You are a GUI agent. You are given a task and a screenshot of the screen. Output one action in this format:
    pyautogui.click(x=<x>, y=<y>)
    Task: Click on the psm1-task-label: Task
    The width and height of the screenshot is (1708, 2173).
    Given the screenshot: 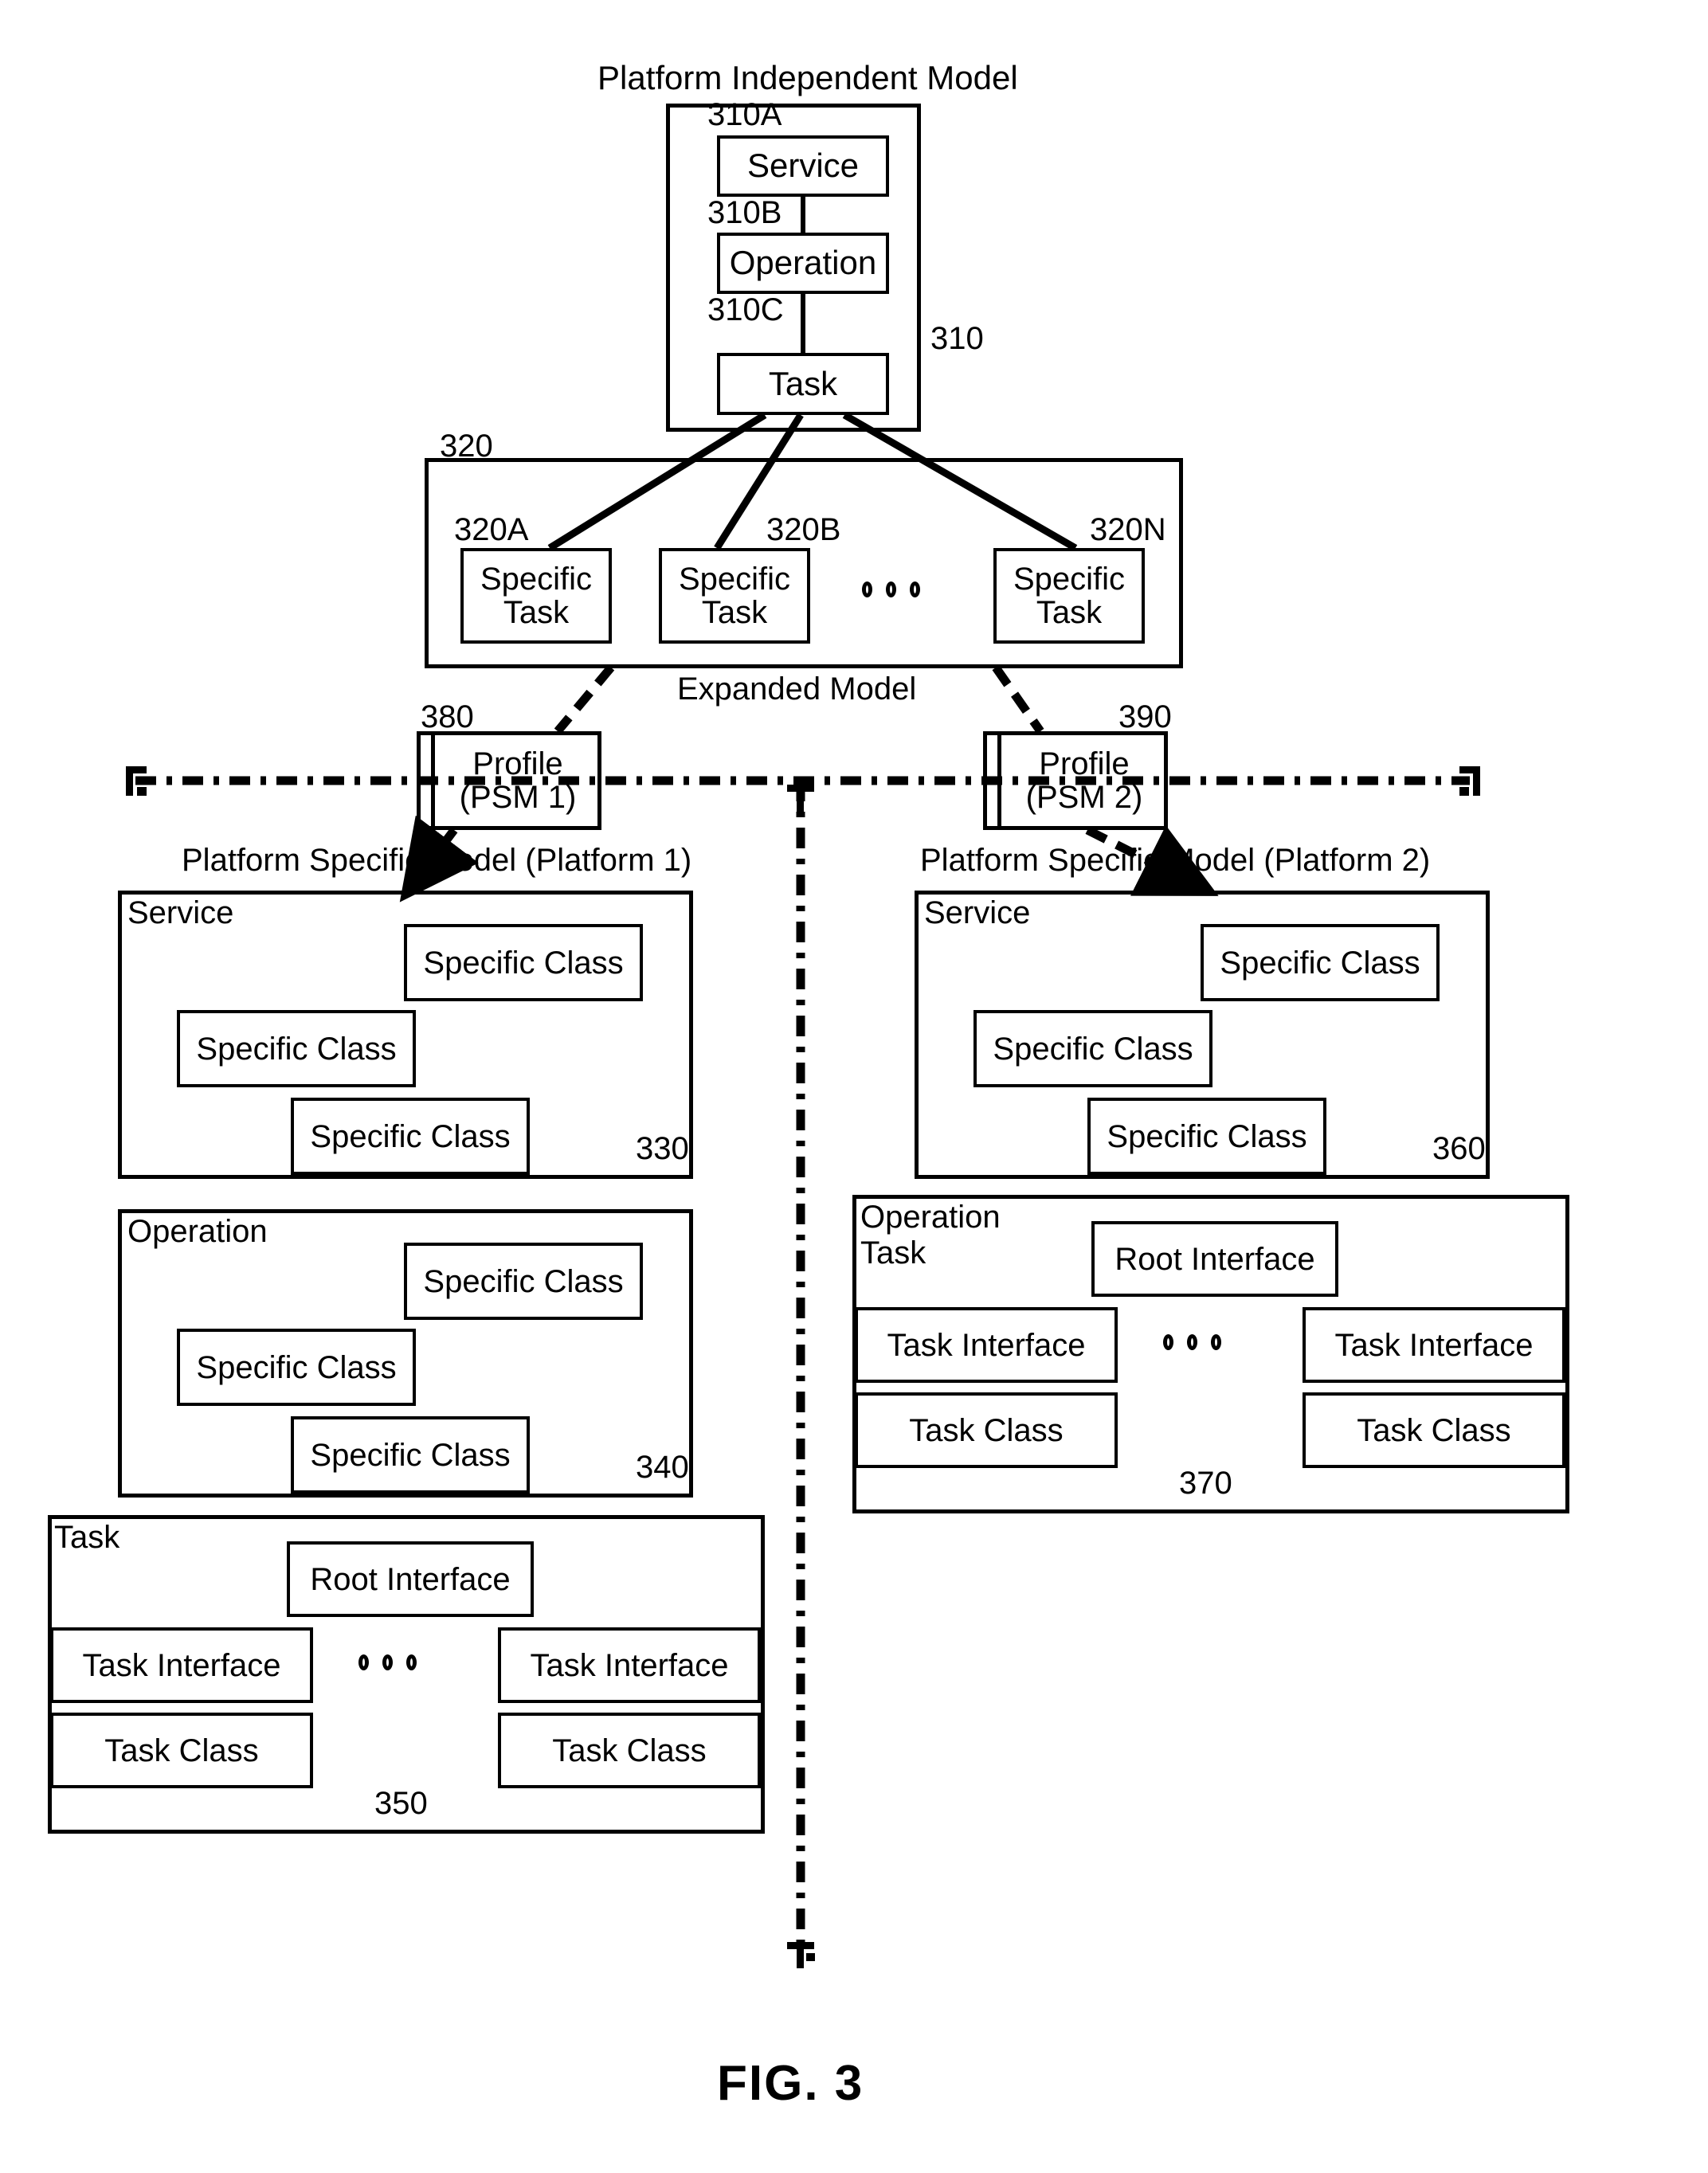 What is the action you would take?
    pyautogui.click(x=87, y=1537)
    